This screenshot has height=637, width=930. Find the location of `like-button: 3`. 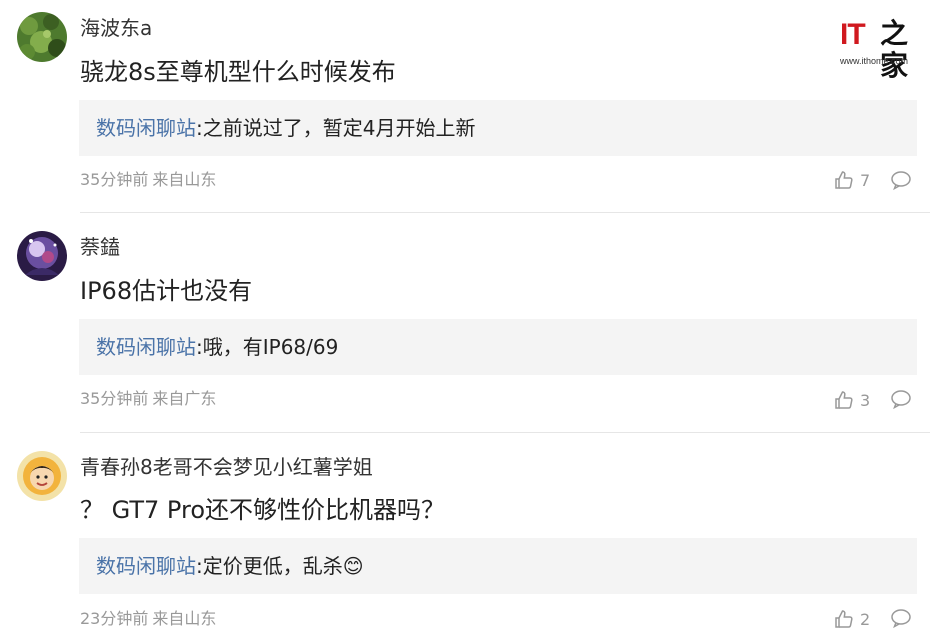

like-button: 3 is located at coordinates (852, 400).